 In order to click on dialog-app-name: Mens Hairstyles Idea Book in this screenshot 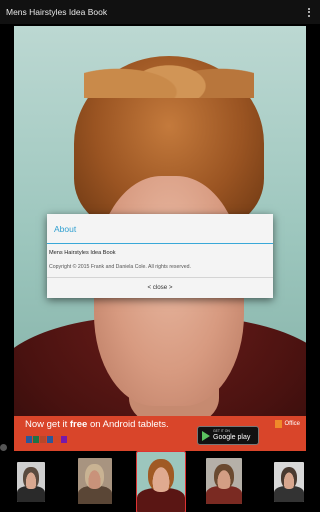, I will do `click(82, 253)`.